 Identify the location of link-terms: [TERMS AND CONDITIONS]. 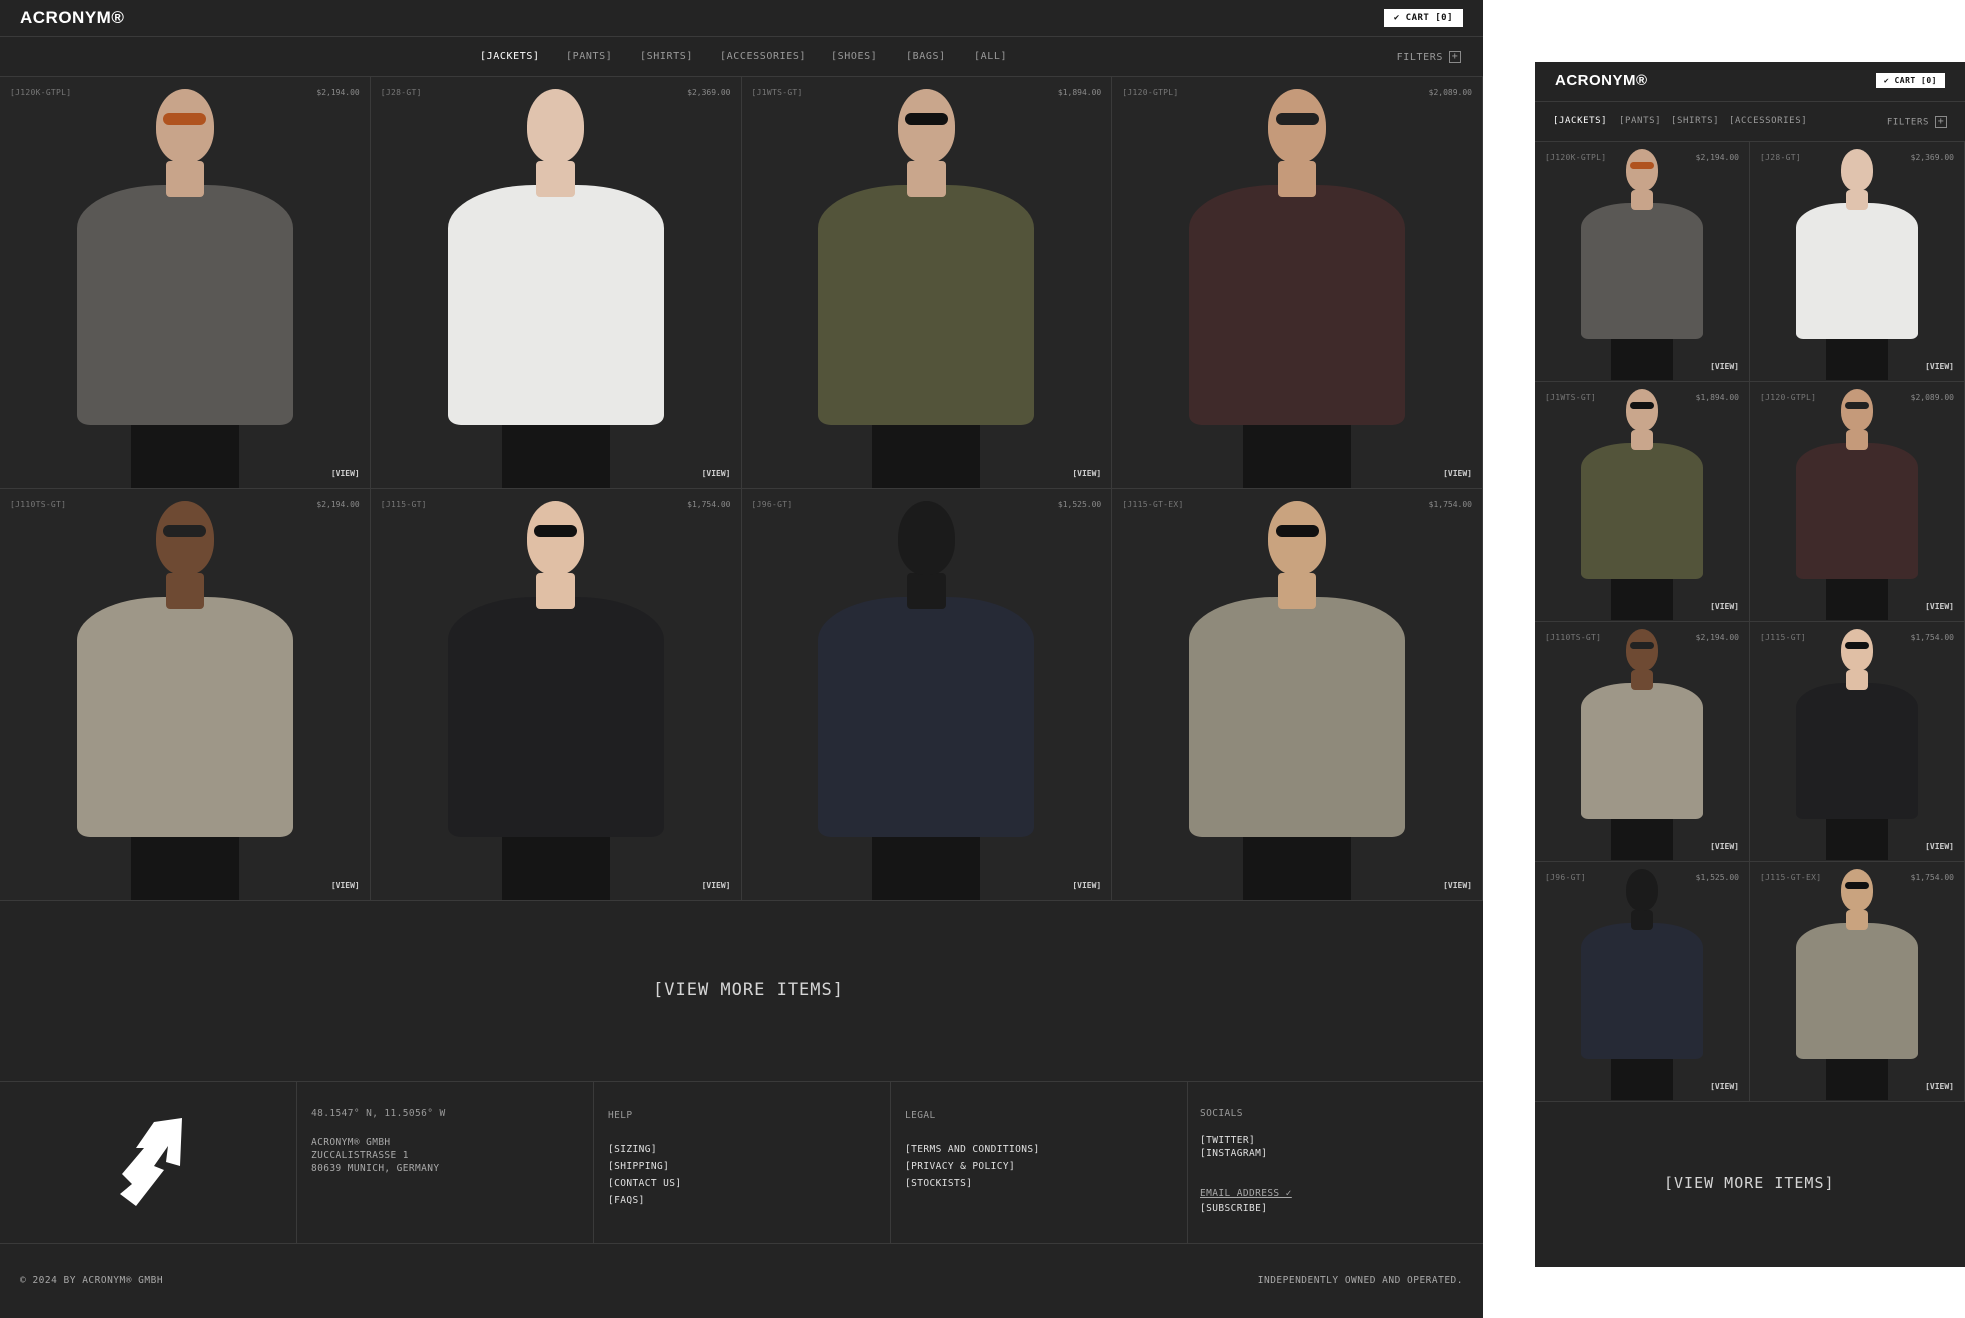
(972, 1149).